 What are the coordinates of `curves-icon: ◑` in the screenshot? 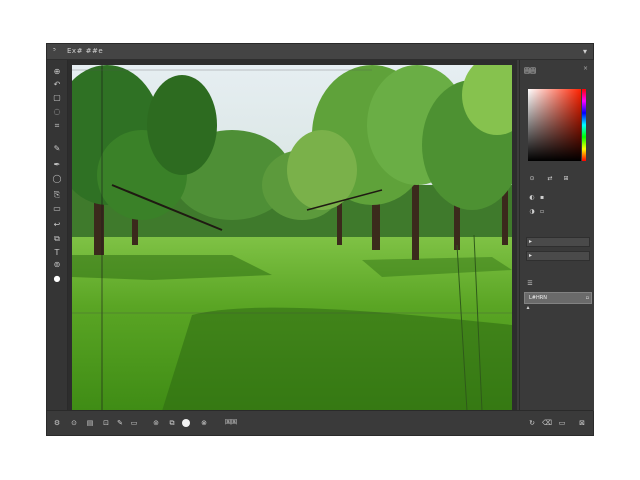 It's located at (532, 212).